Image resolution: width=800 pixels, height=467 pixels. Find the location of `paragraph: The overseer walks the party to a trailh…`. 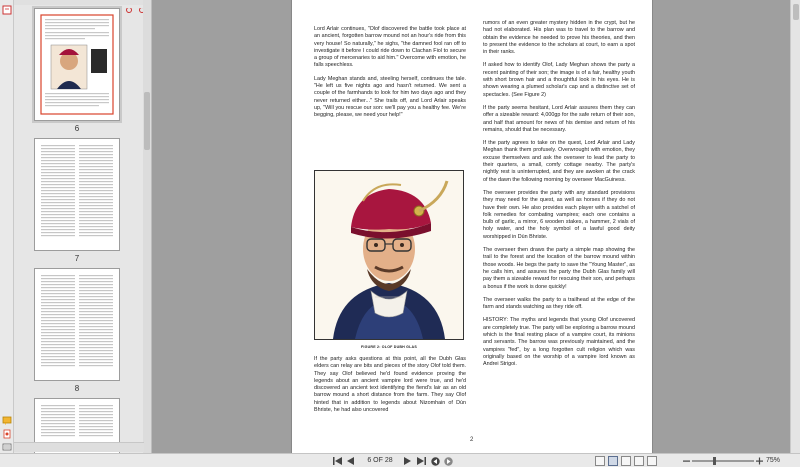

paragraph: The overseer walks the party to a trailh… is located at coordinates (559, 303).